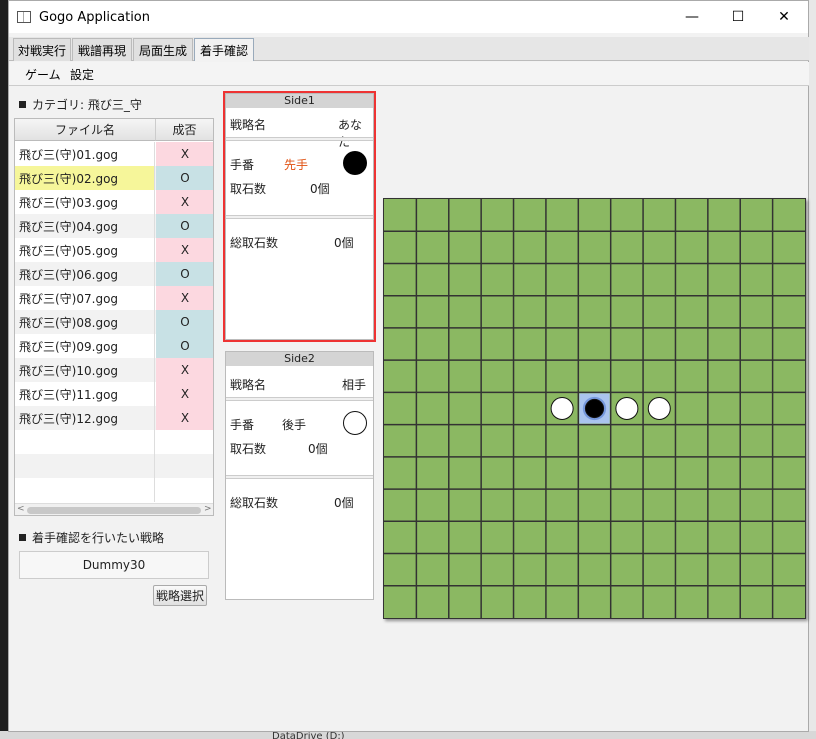 This screenshot has height=739, width=816. What do you see at coordinates (102, 49) in the screenshot?
I see `tab-replay: 戦譜再現` at bounding box center [102, 49].